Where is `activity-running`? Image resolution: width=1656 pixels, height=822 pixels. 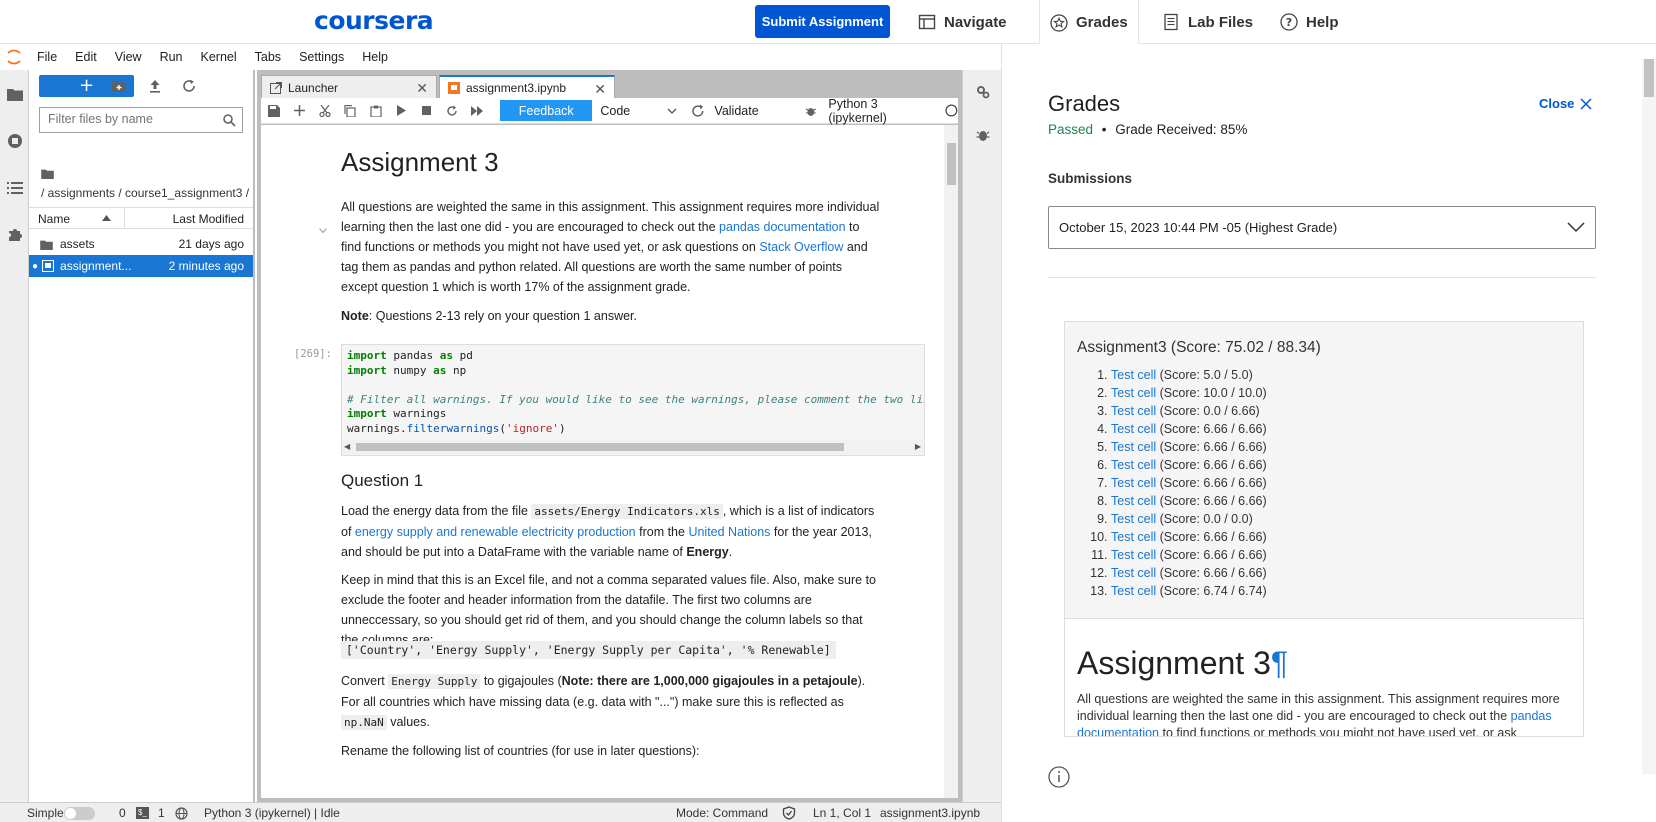
activity-running is located at coordinates (14, 140).